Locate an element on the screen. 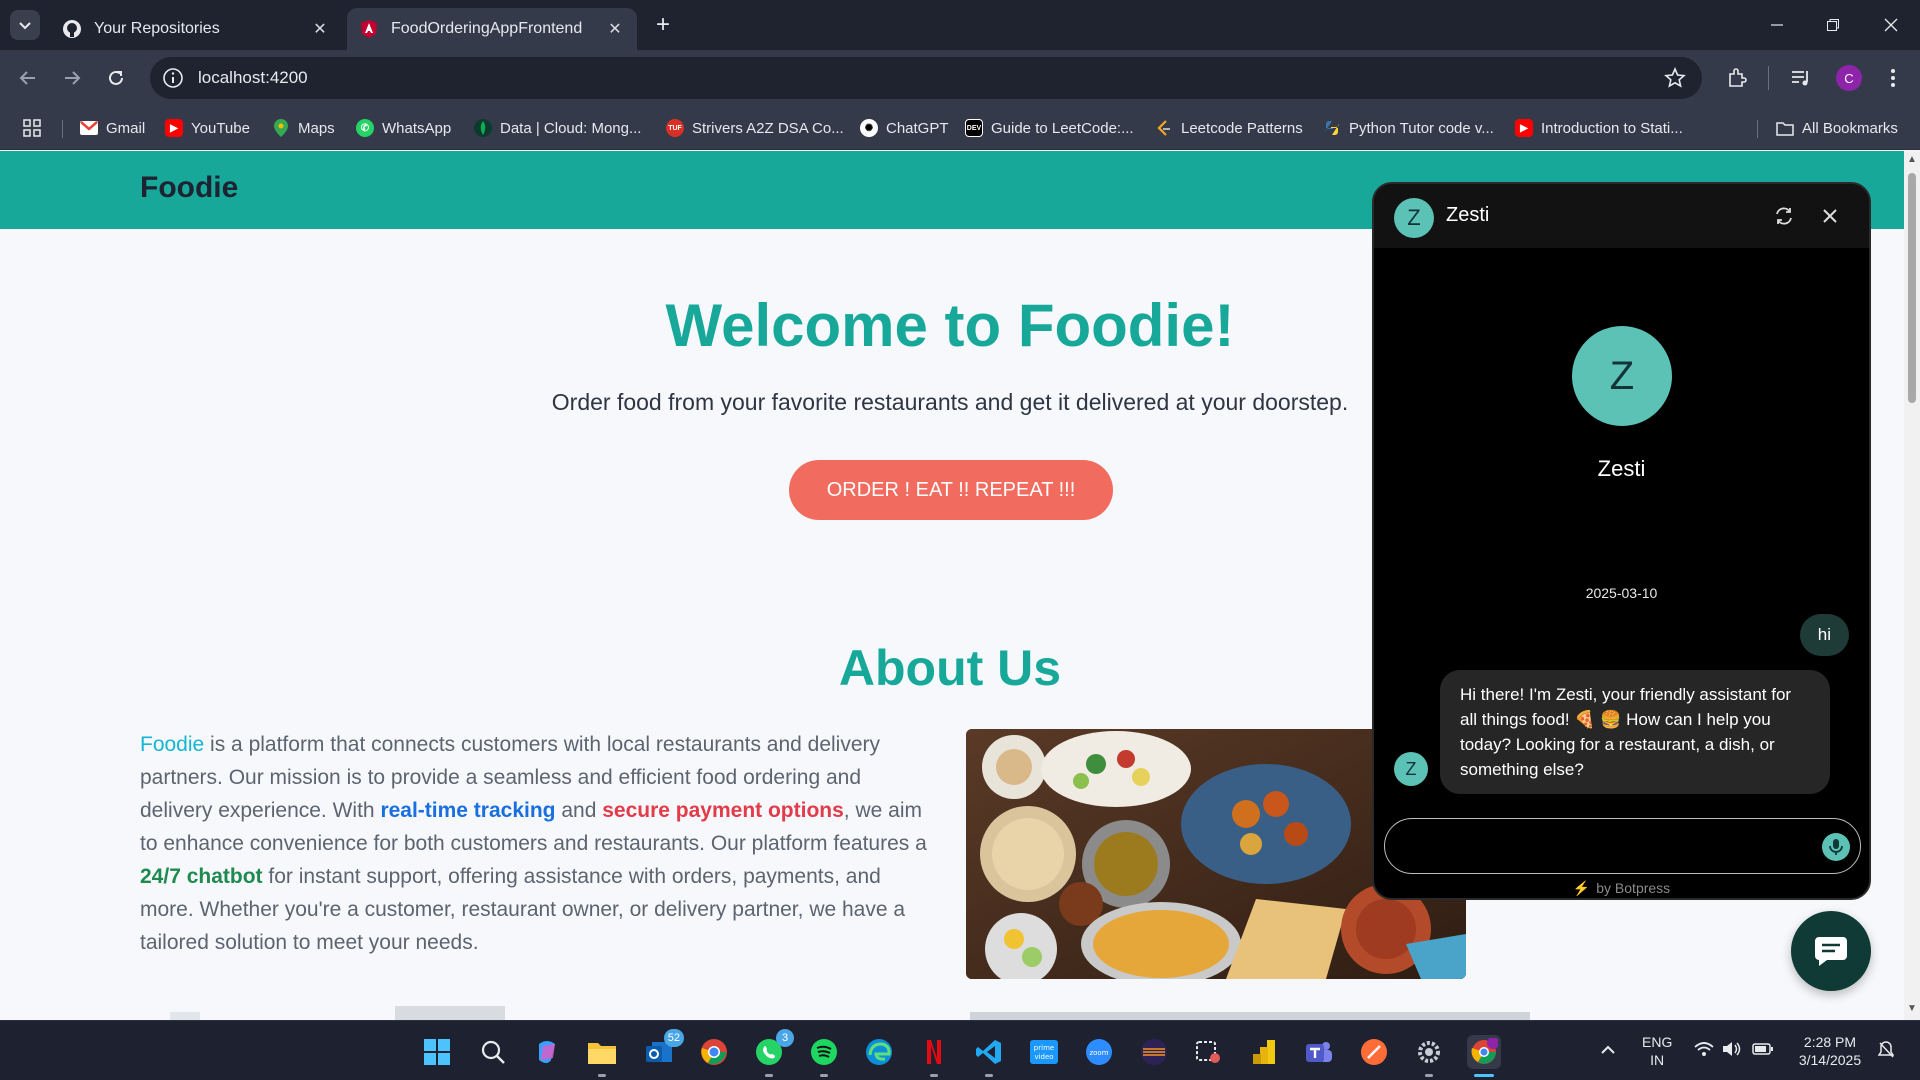 This screenshot has width=1920, height=1080. whatsapp-icon: ✆ is located at coordinates (365, 128).